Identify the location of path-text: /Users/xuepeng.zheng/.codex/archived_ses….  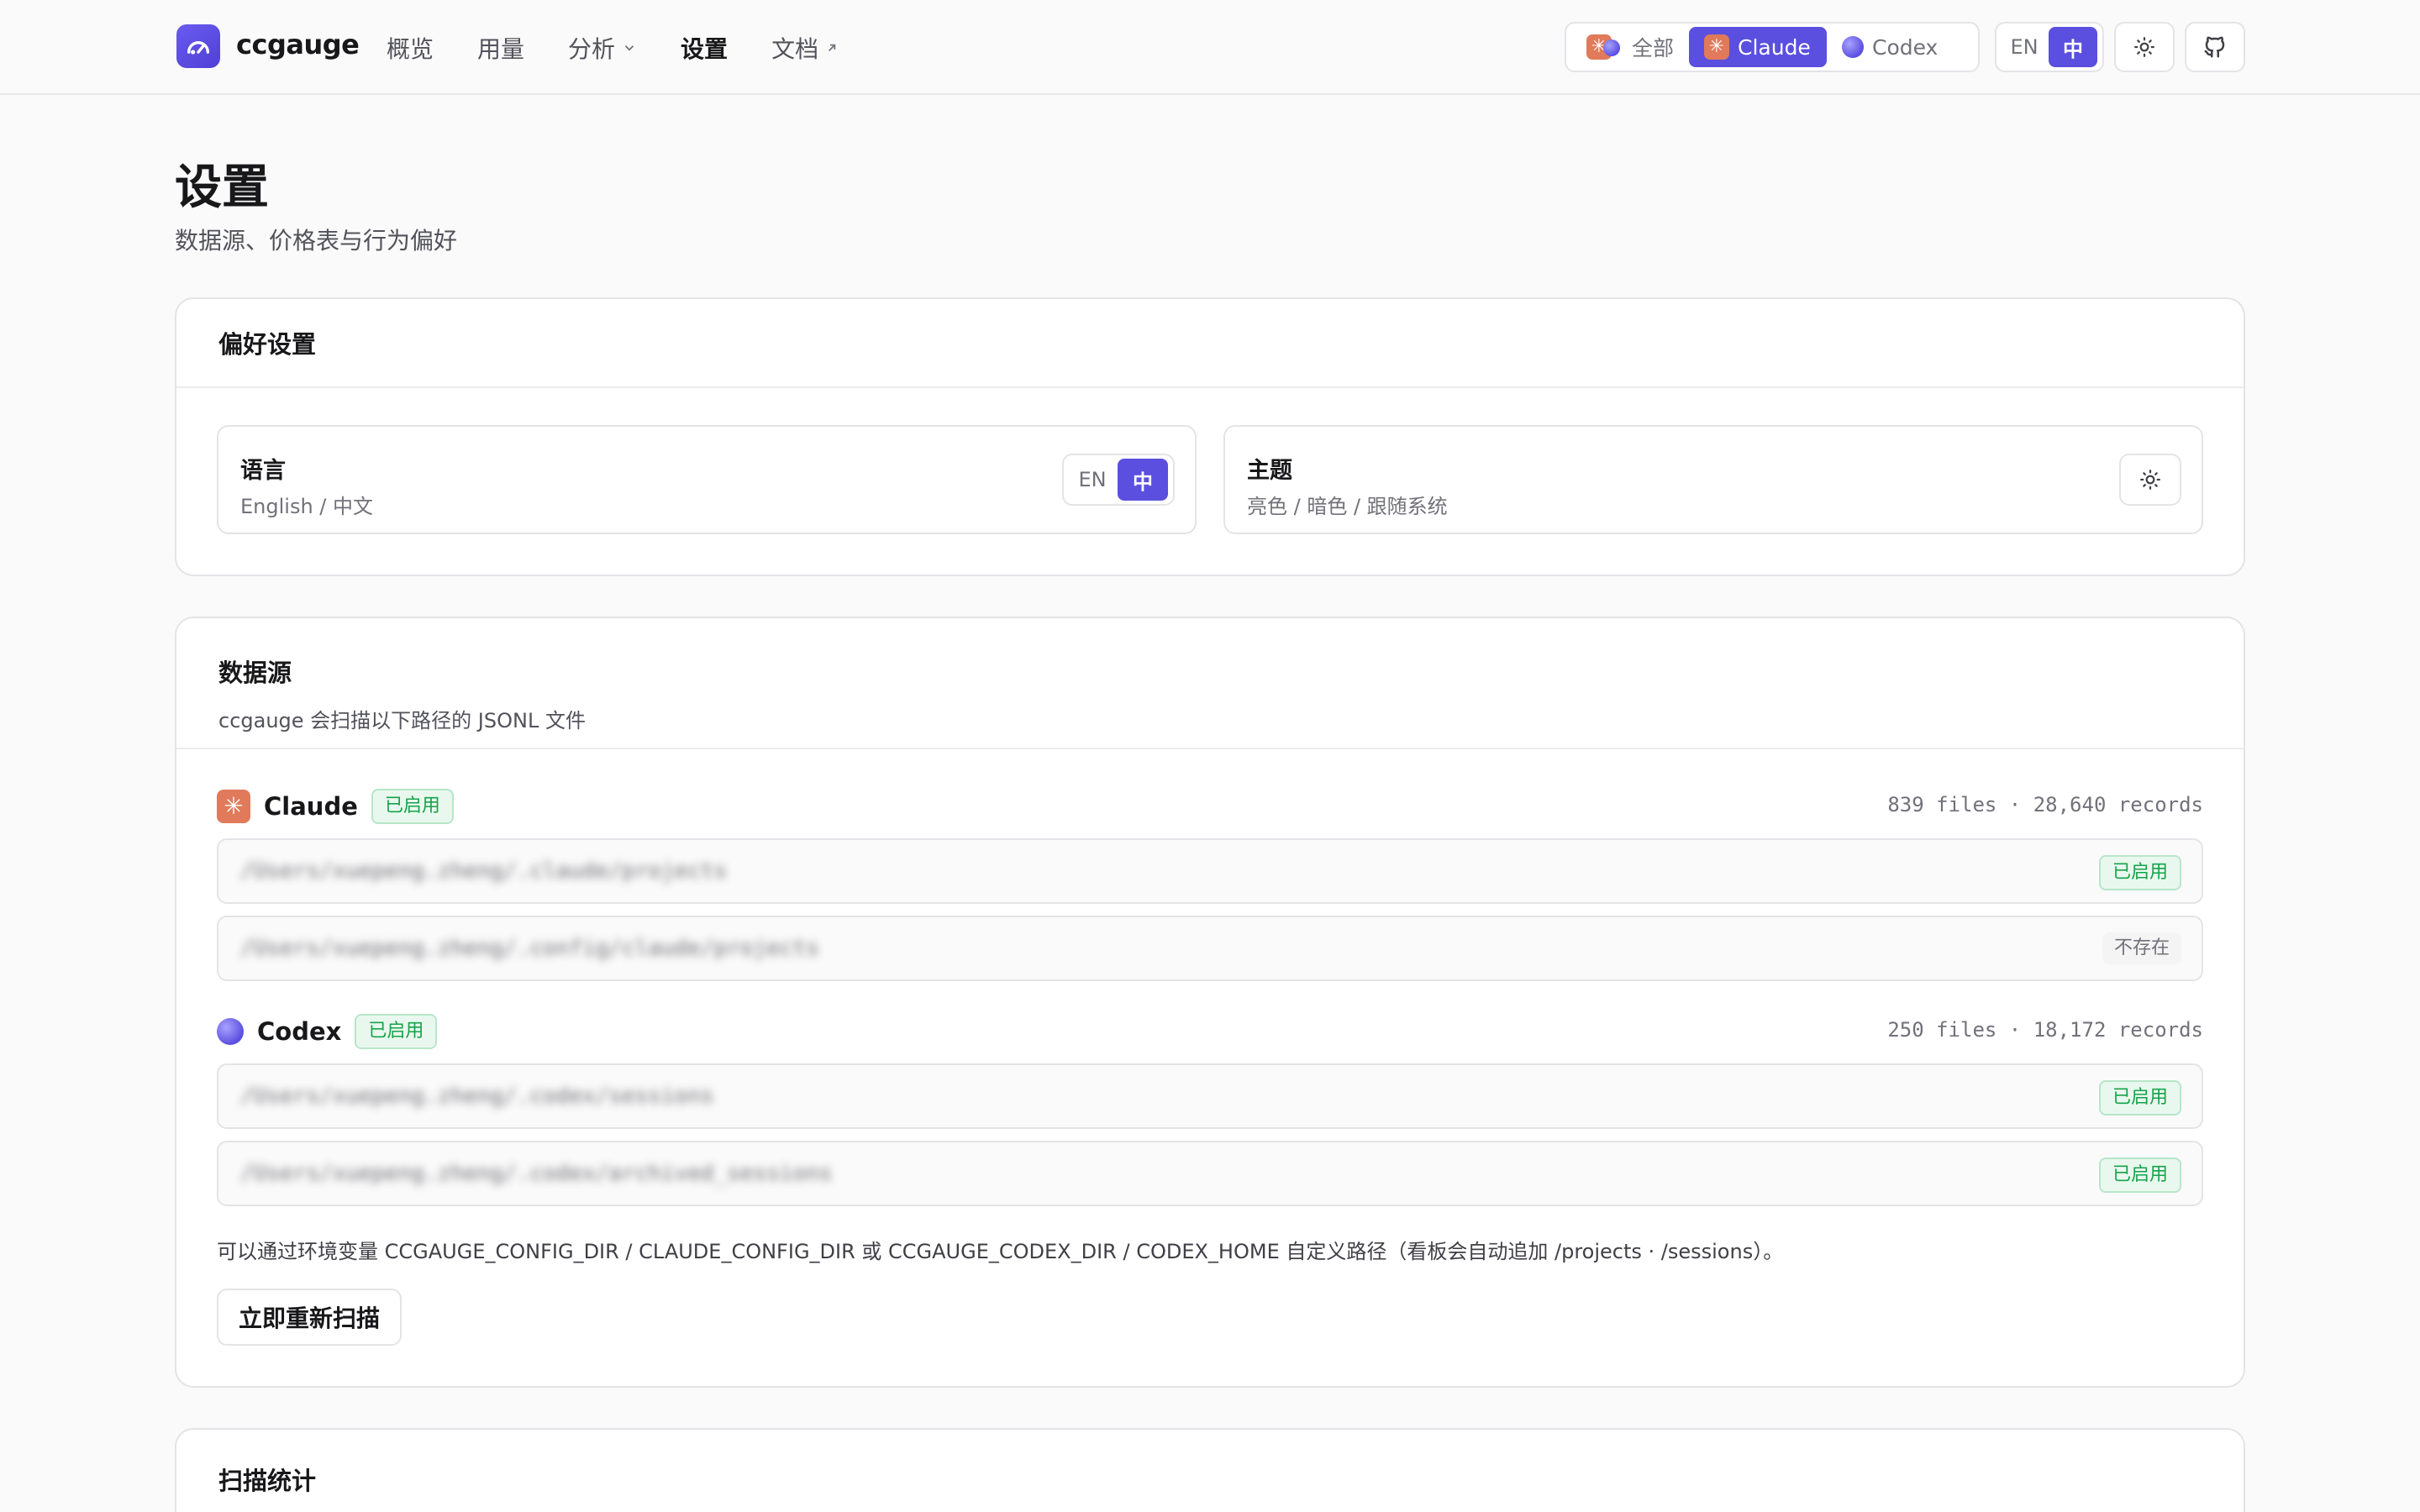
(537, 1173).